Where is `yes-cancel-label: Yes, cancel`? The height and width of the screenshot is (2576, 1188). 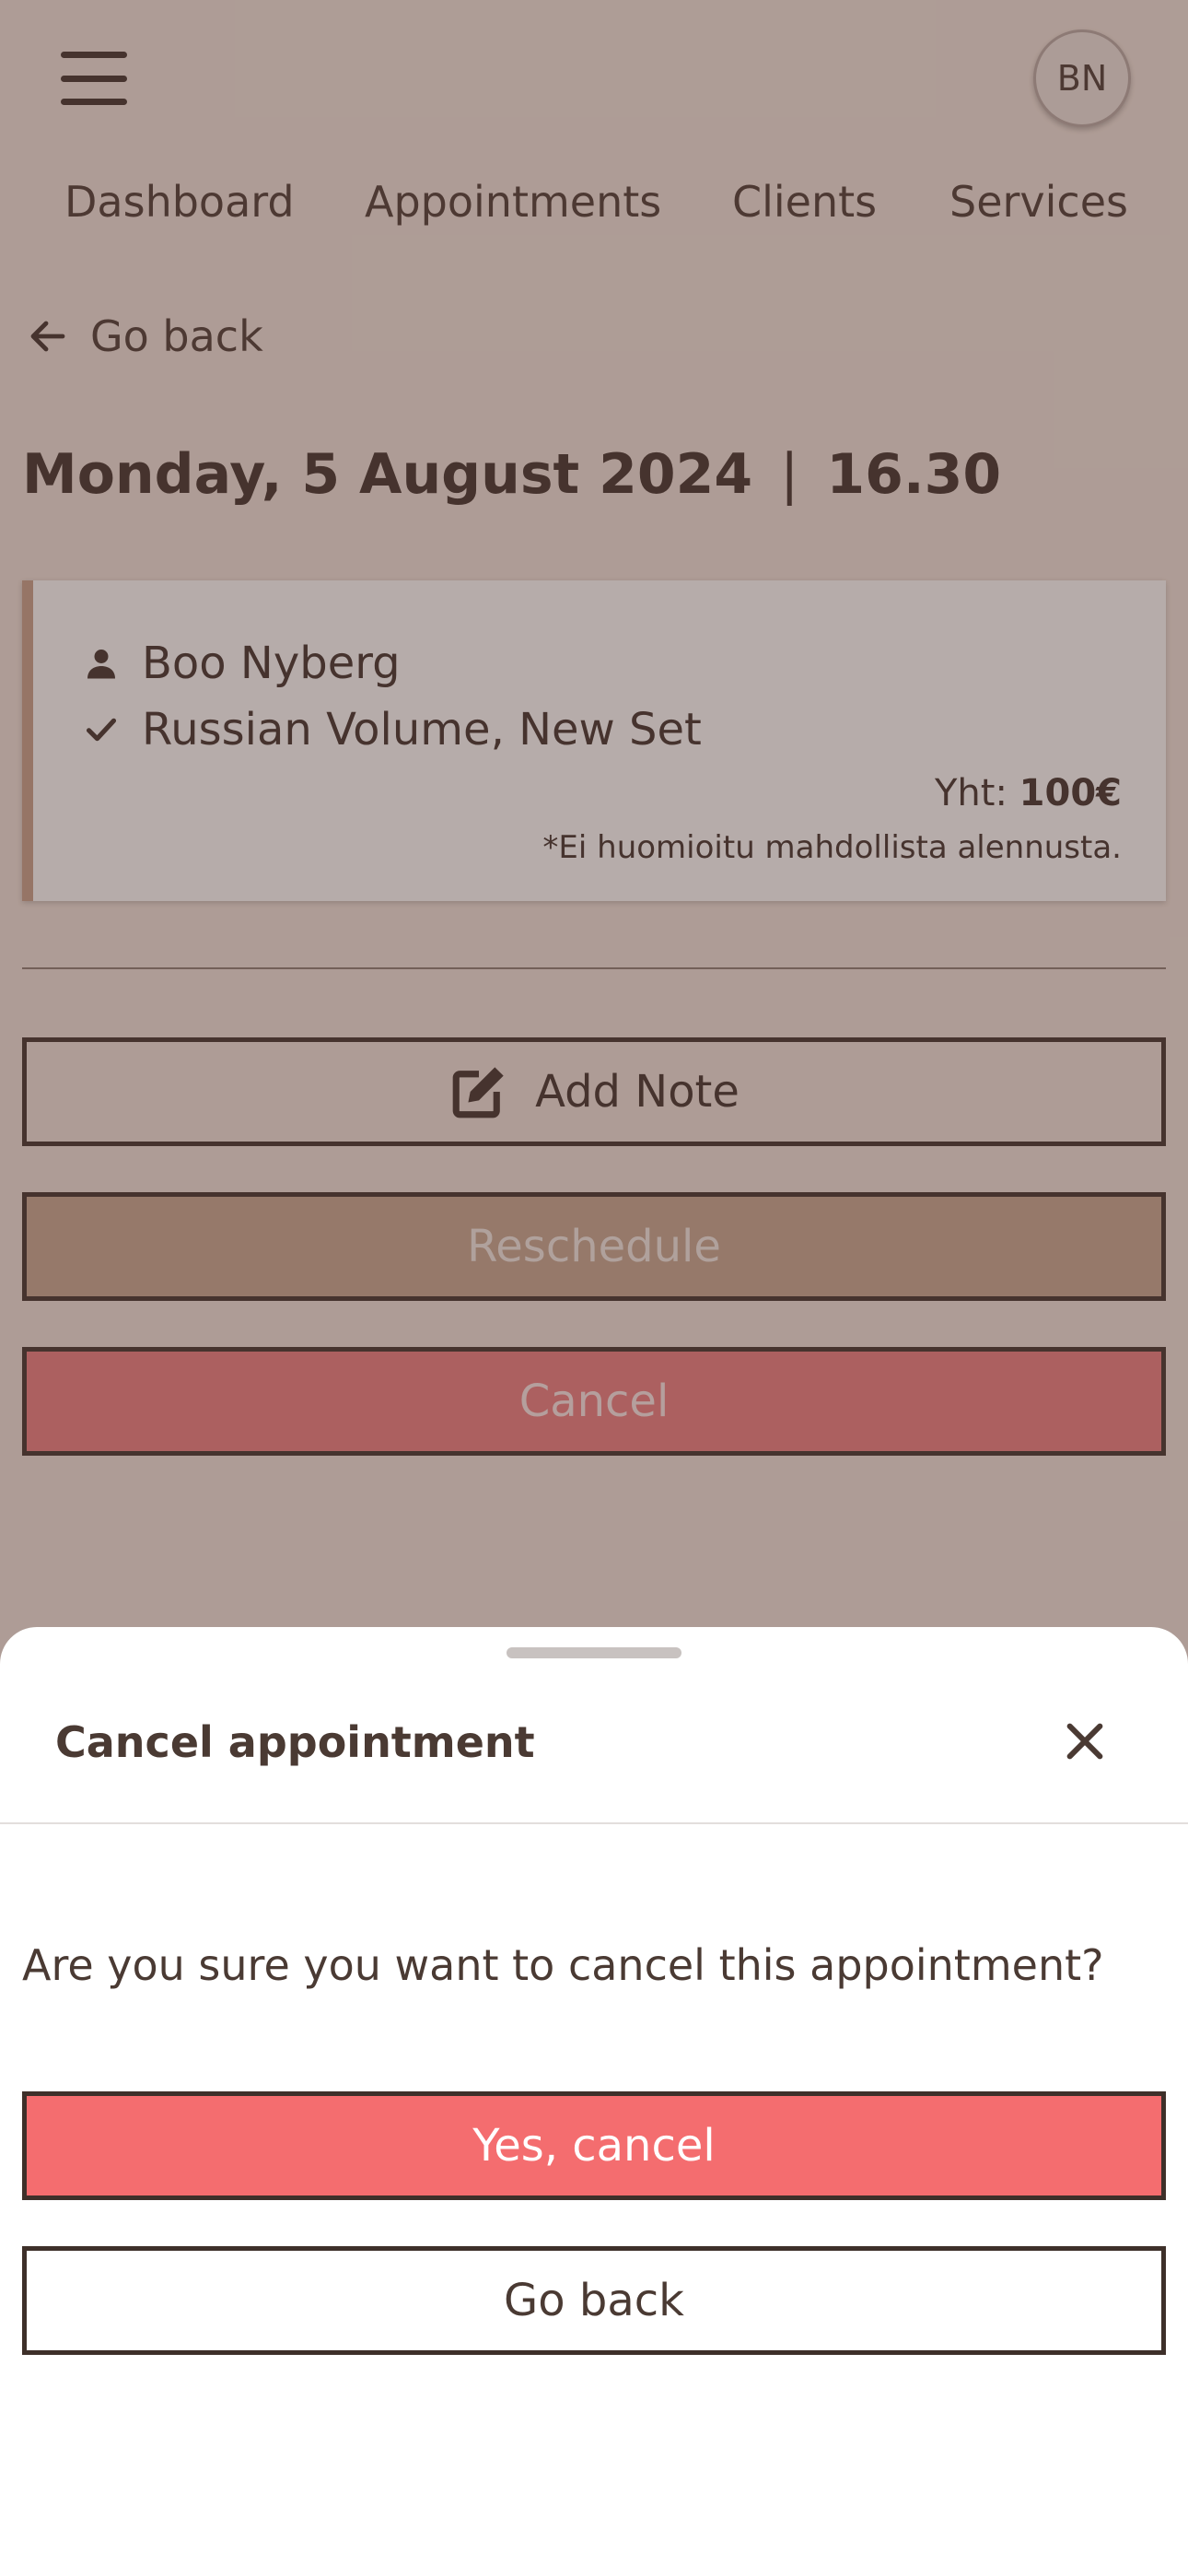
yes-cancel-label: Yes, cancel is located at coordinates (594, 2146).